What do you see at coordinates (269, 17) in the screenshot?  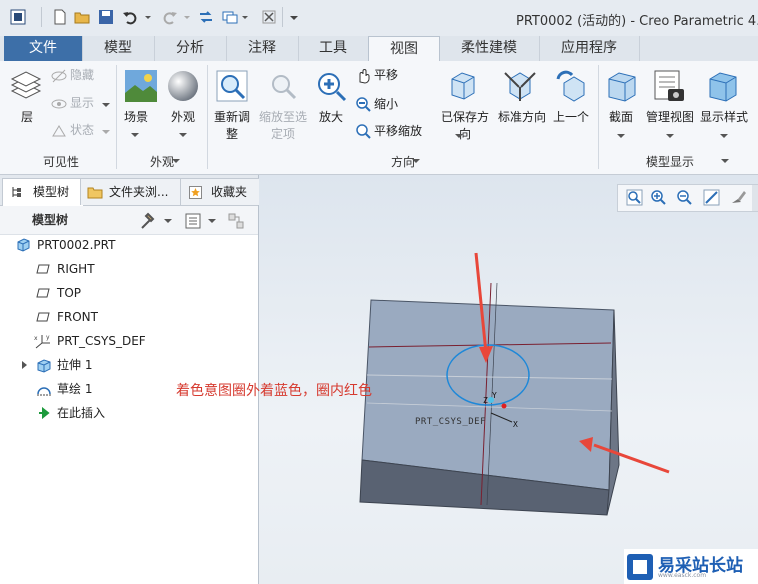 I see `close-window-icon` at bounding box center [269, 17].